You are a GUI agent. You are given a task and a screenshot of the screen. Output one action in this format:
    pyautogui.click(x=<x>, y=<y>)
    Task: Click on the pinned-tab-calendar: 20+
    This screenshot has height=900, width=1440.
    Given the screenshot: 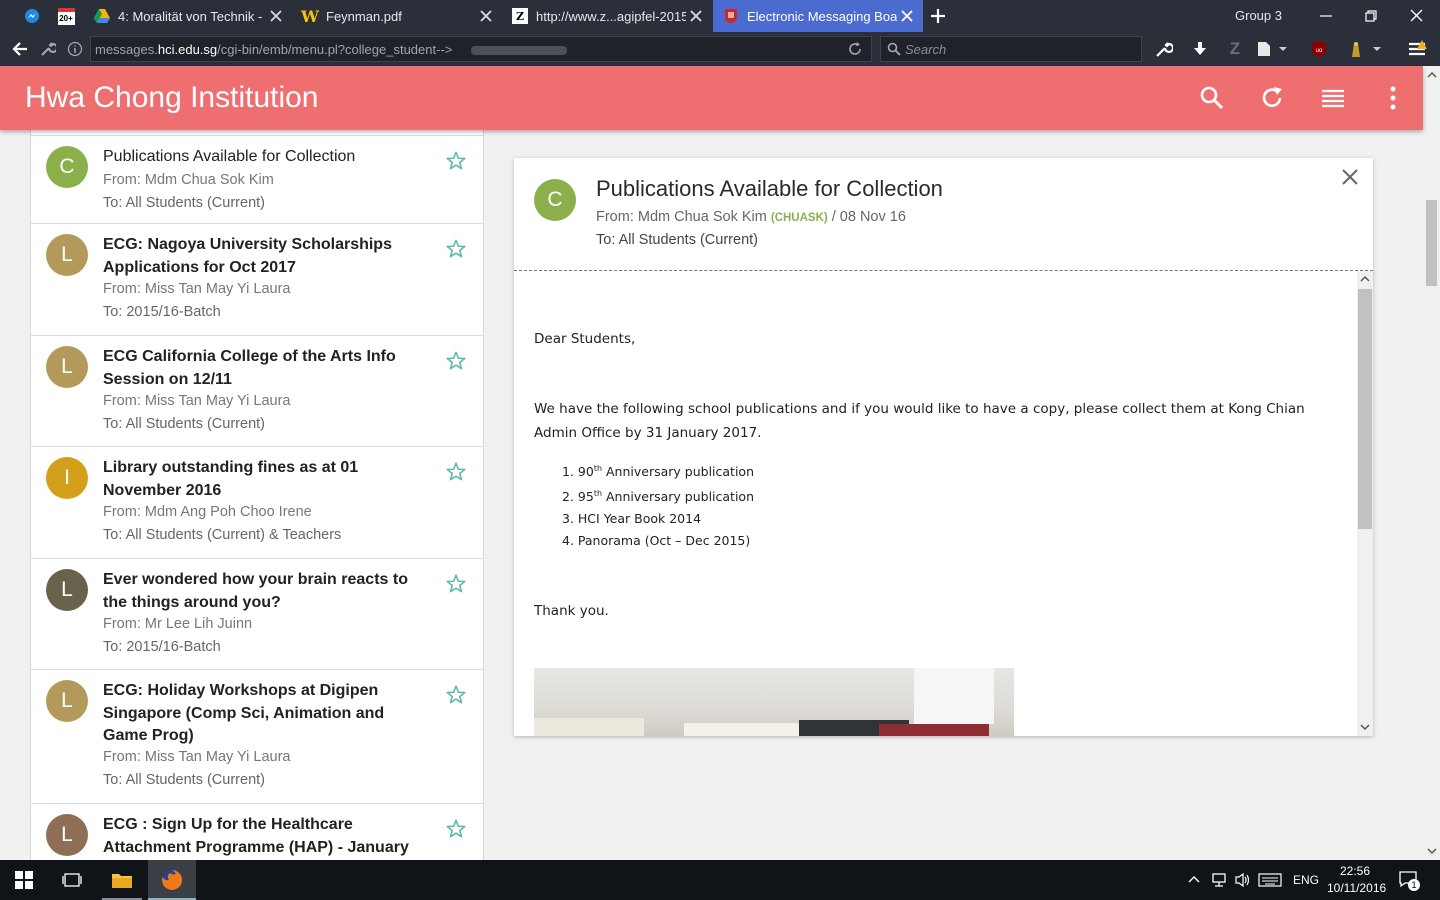 What is the action you would take?
    pyautogui.click(x=66, y=16)
    